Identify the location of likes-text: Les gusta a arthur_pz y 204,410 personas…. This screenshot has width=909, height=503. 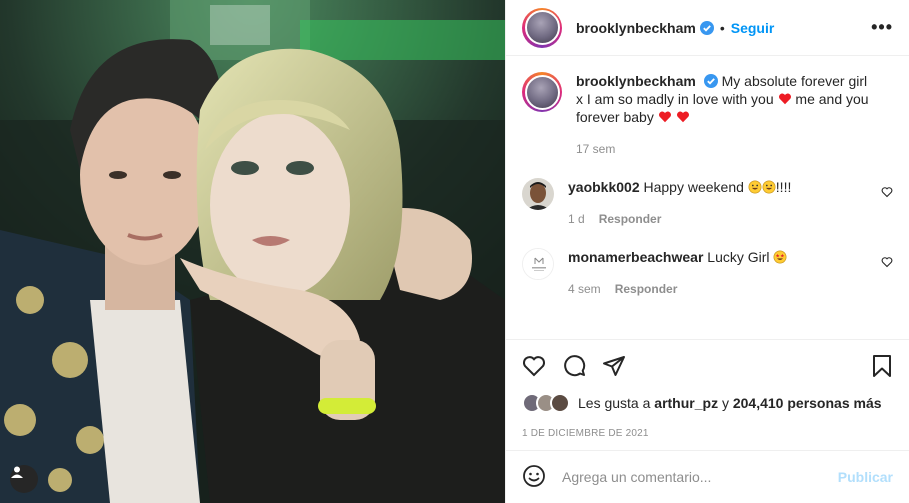
(730, 403).